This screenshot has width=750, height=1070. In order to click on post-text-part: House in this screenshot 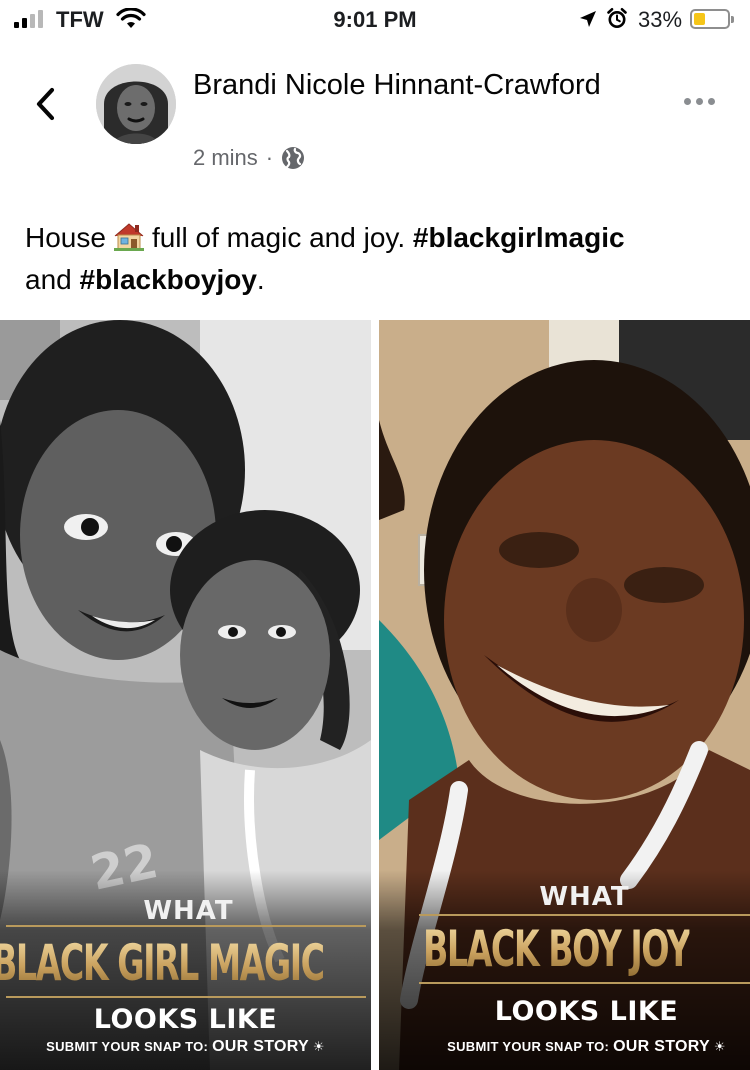, I will do `click(65, 237)`.